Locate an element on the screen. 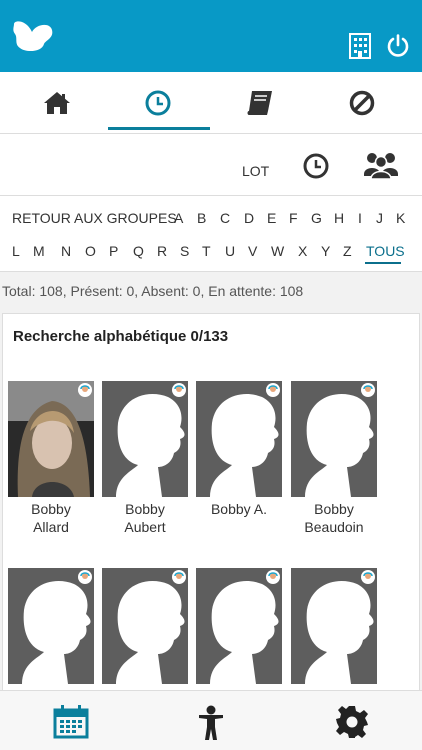  book-icon is located at coordinates (259, 103).